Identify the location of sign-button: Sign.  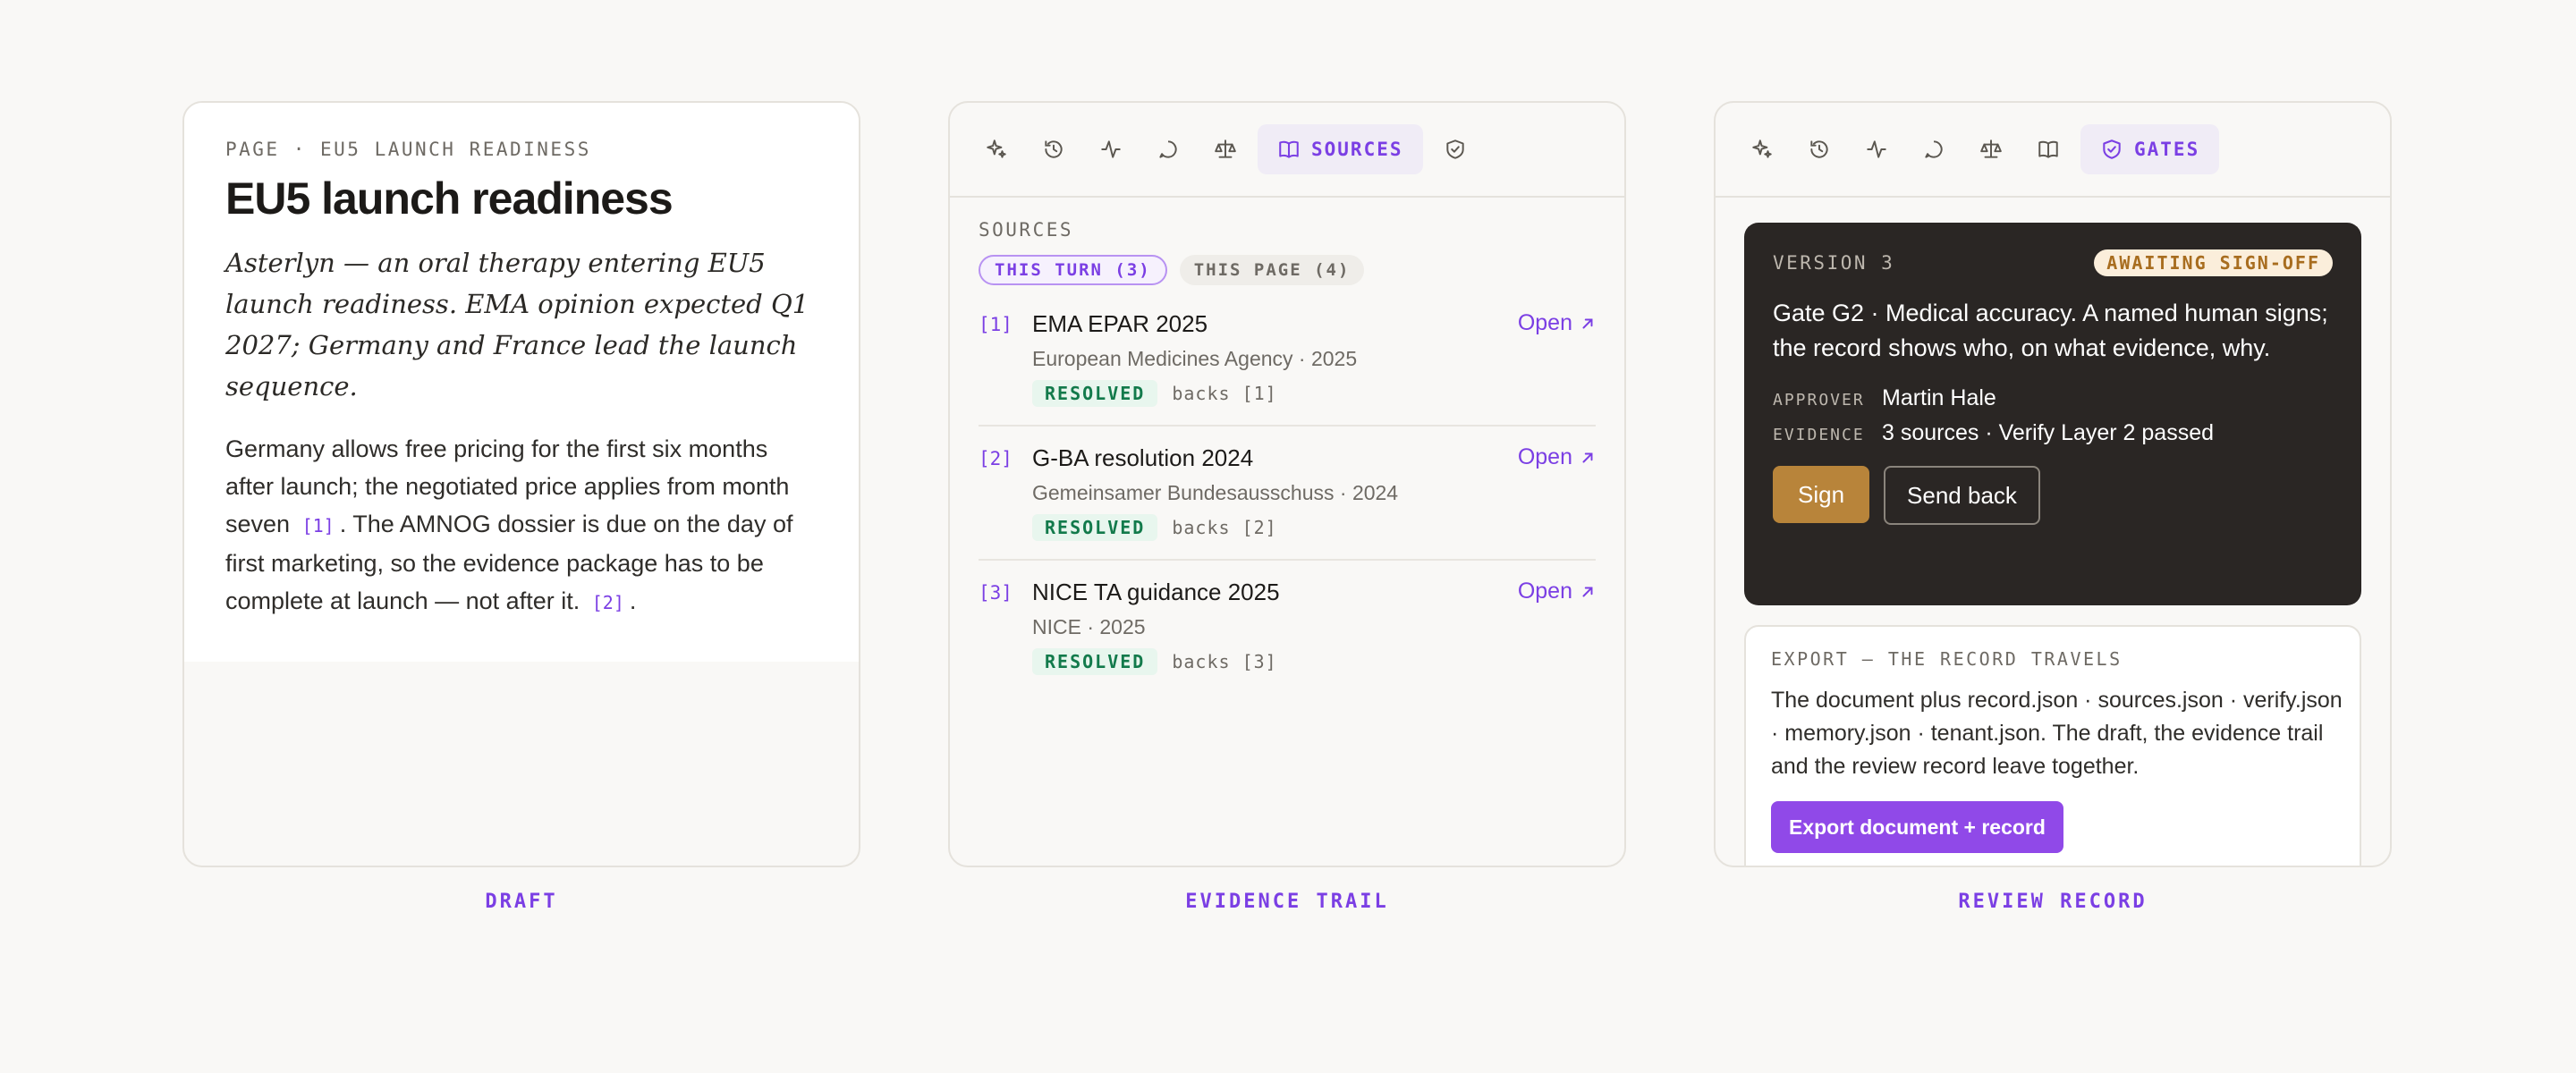
(1821, 494).